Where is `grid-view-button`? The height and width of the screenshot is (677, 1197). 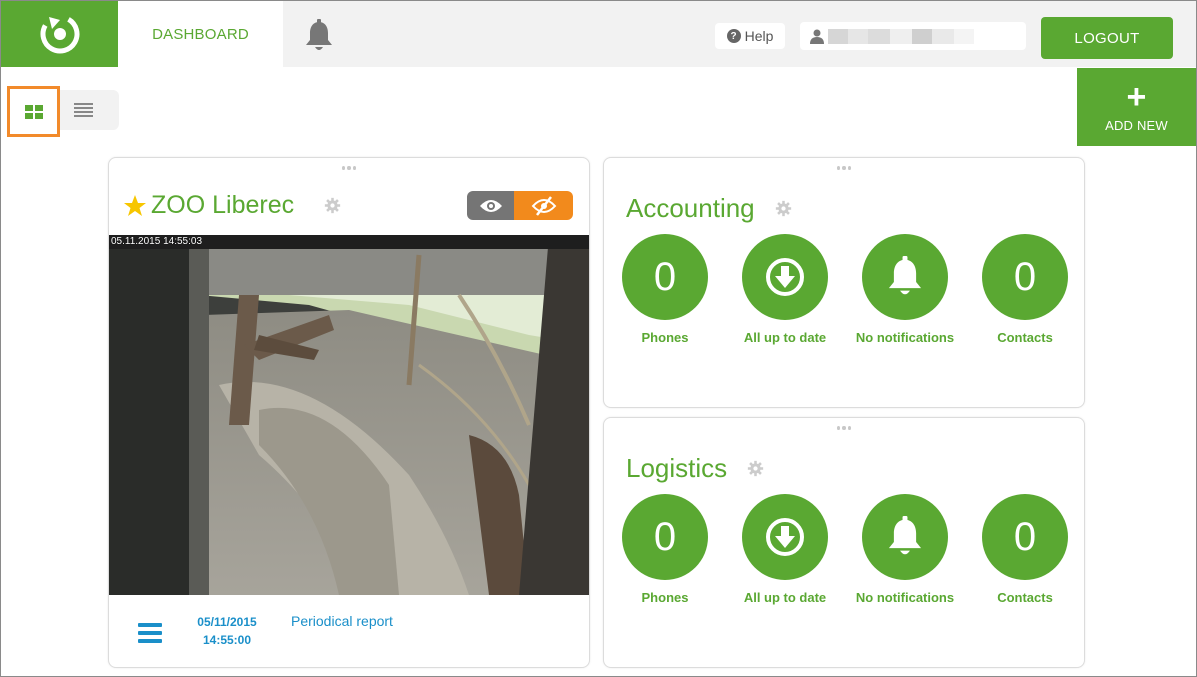
grid-view-button is located at coordinates (33, 111).